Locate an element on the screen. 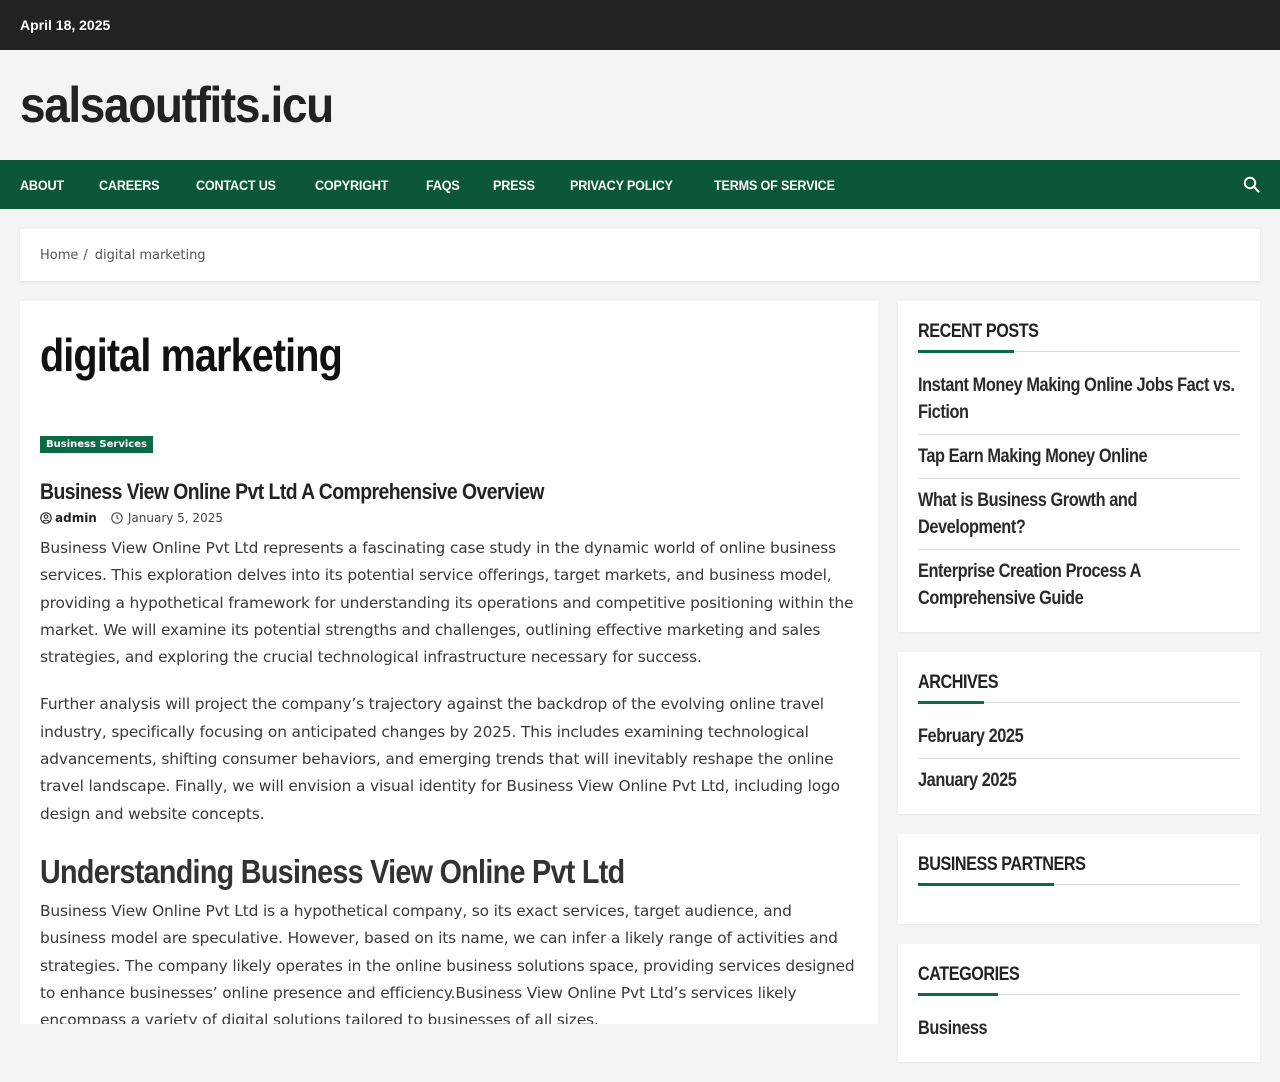 The image size is (1280, 1082). nav-item-press: Press is located at coordinates (514, 185).